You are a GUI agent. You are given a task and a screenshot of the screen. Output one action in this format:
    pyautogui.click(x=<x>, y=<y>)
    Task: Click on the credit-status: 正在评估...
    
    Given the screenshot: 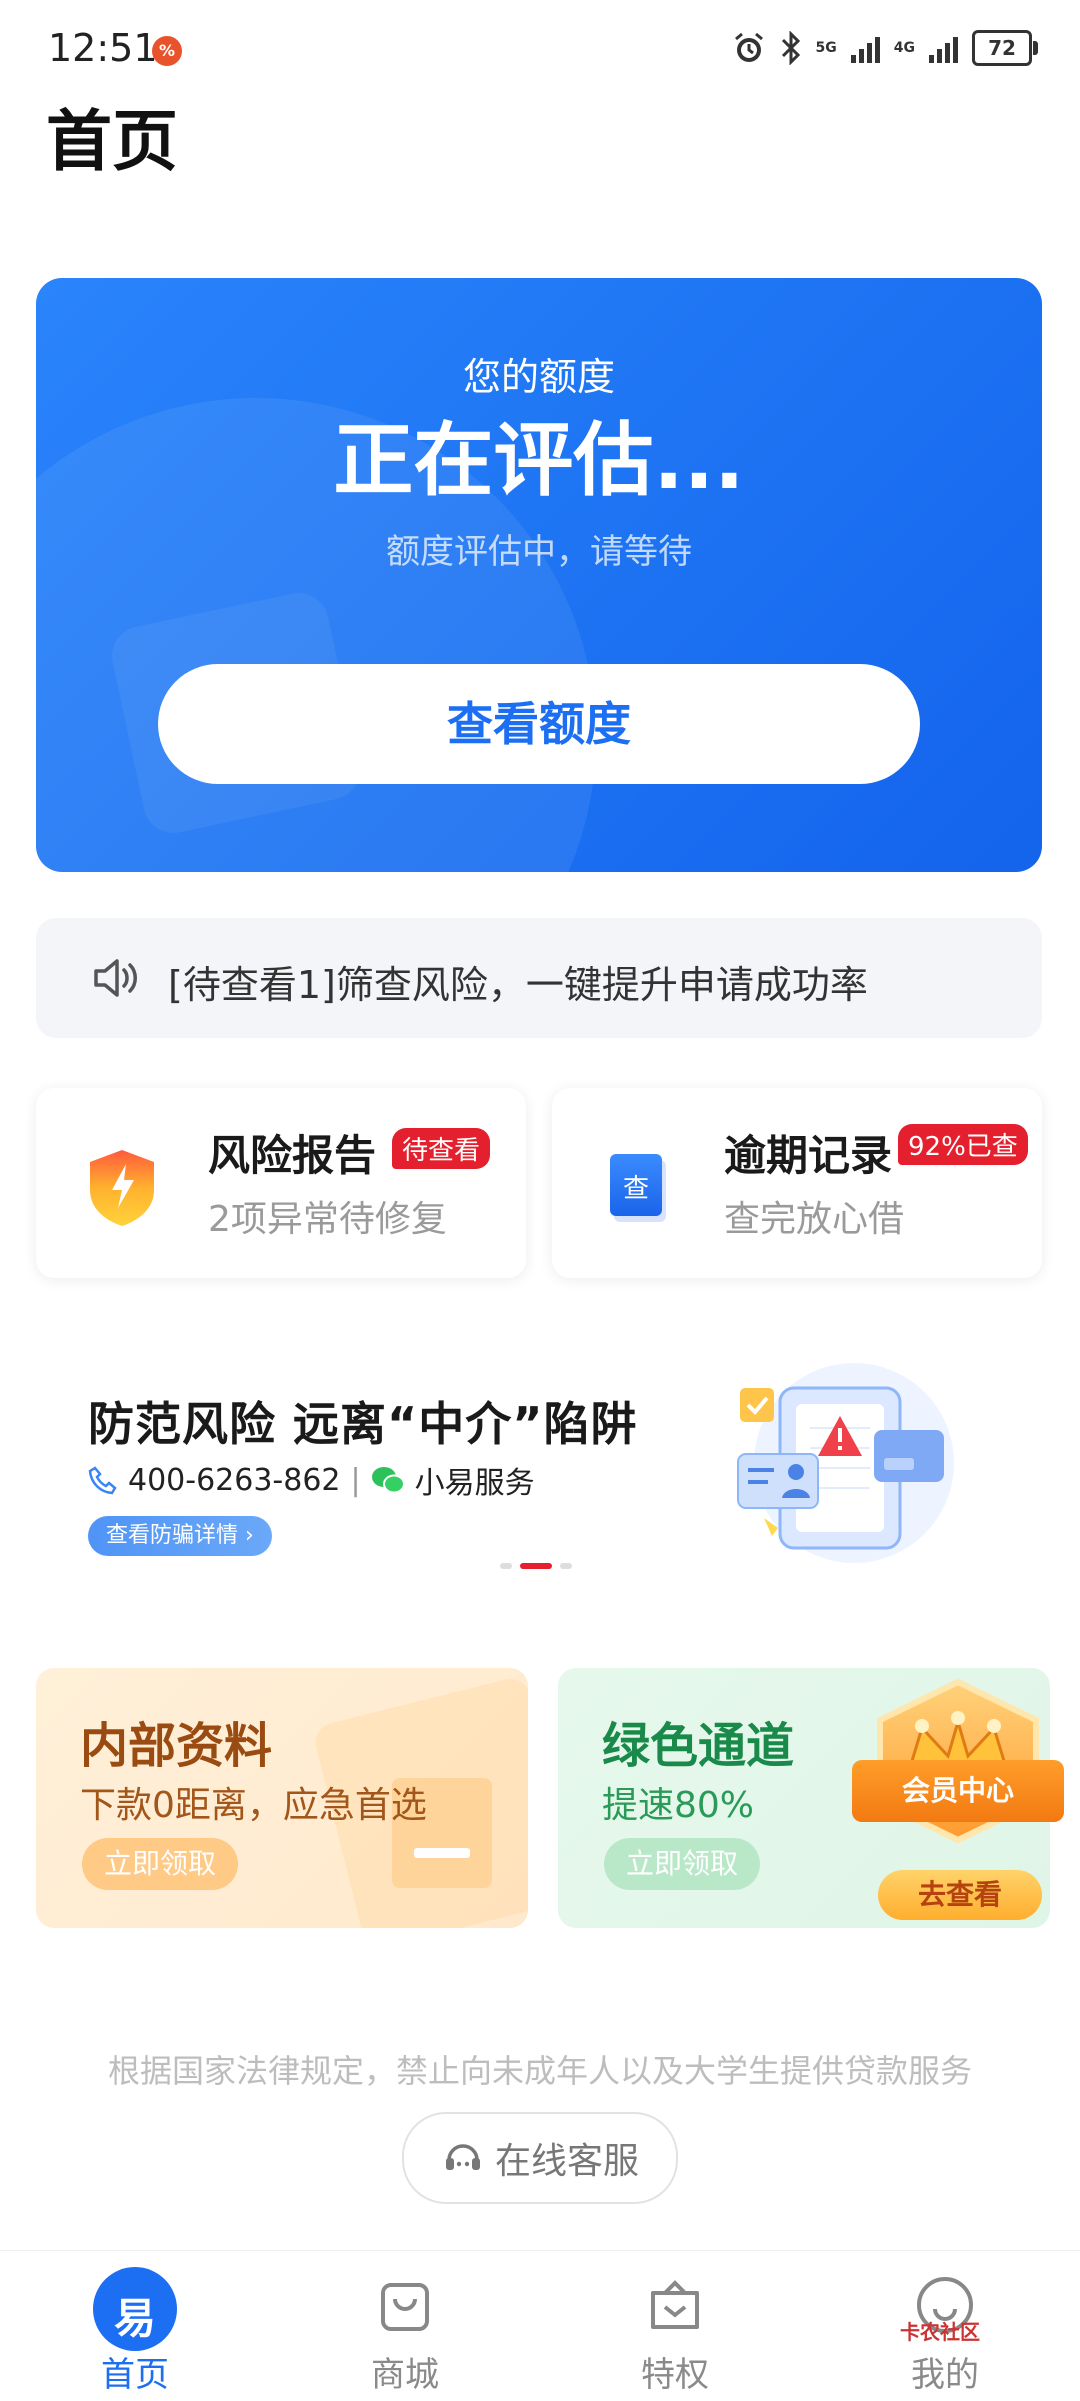 What is the action you would take?
    pyautogui.click(x=539, y=460)
    